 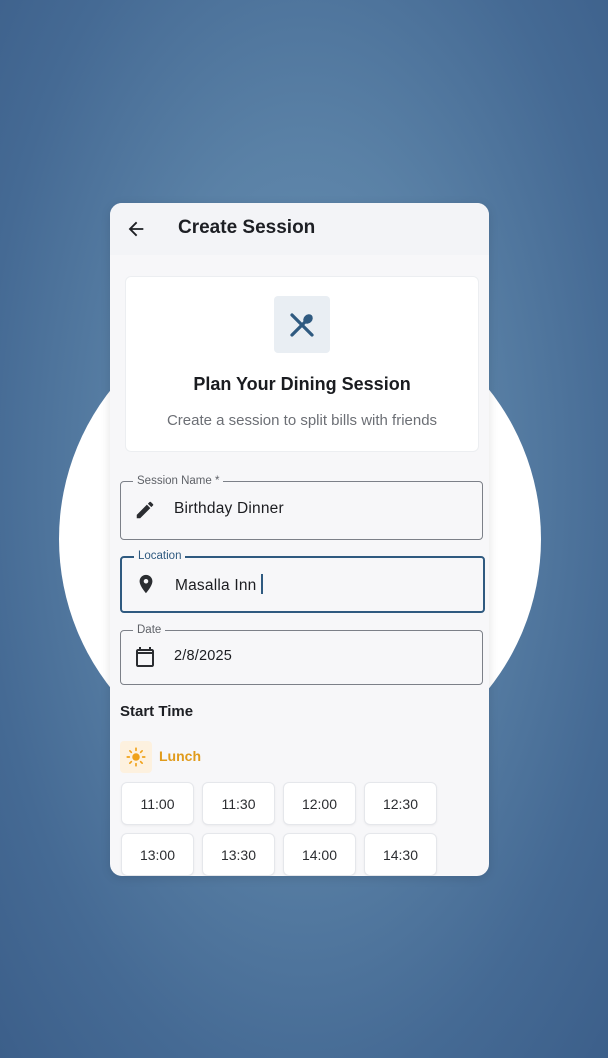 I want to click on date-label: Date, so click(x=149, y=630).